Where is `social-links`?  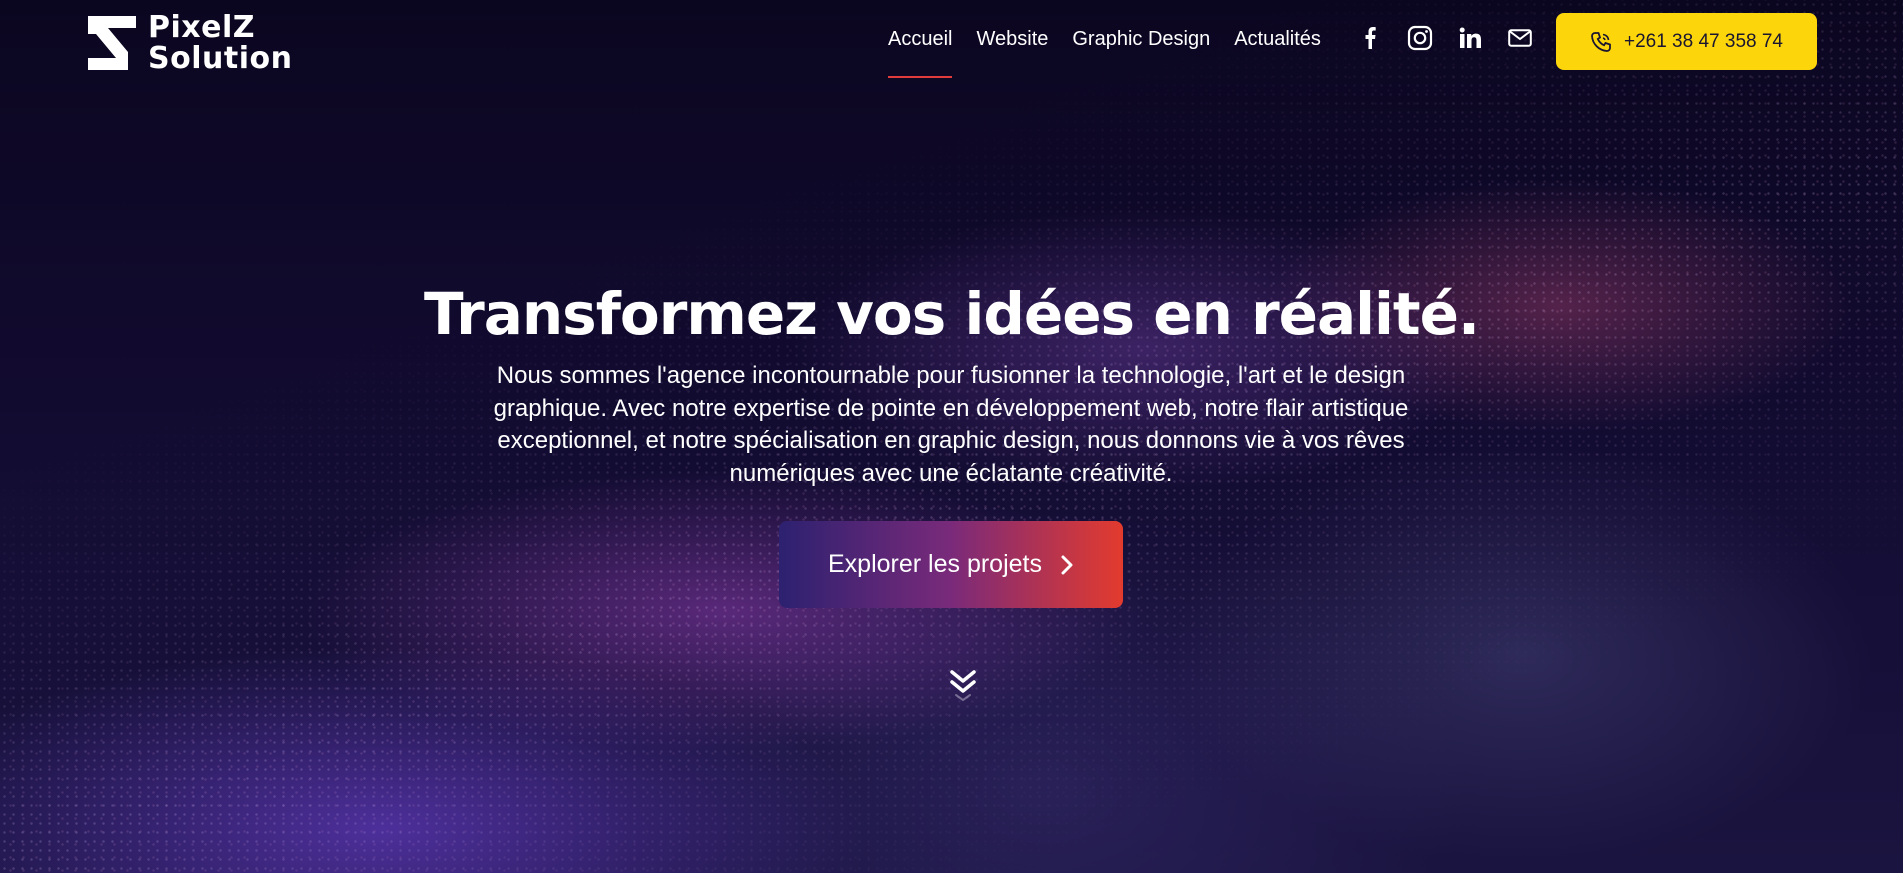 social-links is located at coordinates (1445, 38).